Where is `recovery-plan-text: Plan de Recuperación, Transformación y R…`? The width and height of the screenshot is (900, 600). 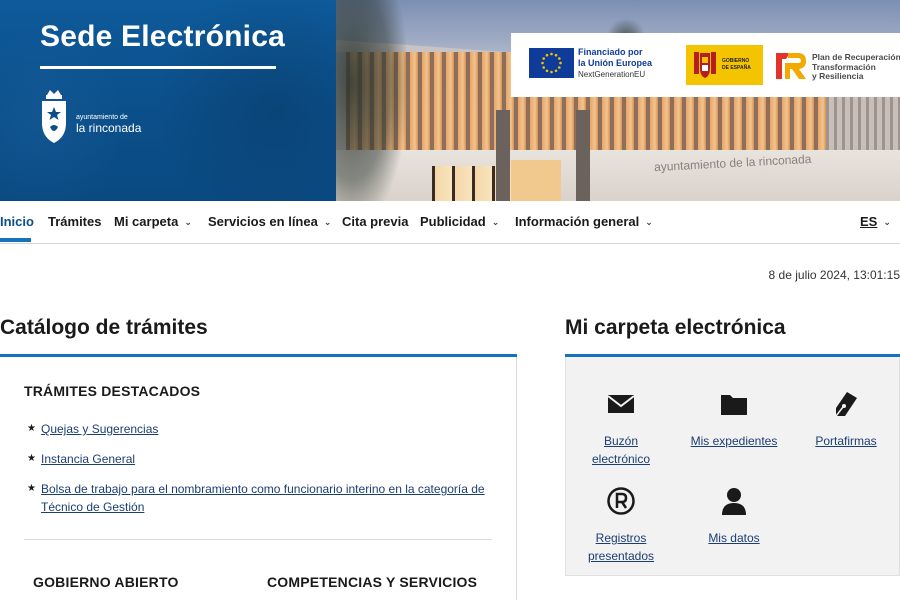 recovery-plan-text: Plan de Recuperación, Transformación y R… is located at coordinates (856, 66).